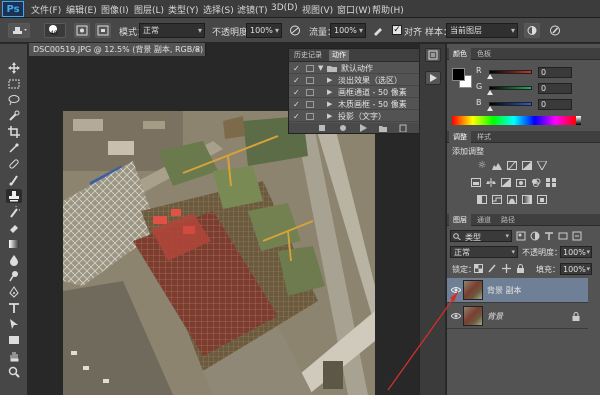  Describe the element at coordinates (506, 182) in the screenshot. I see `black-white-icon` at that location.